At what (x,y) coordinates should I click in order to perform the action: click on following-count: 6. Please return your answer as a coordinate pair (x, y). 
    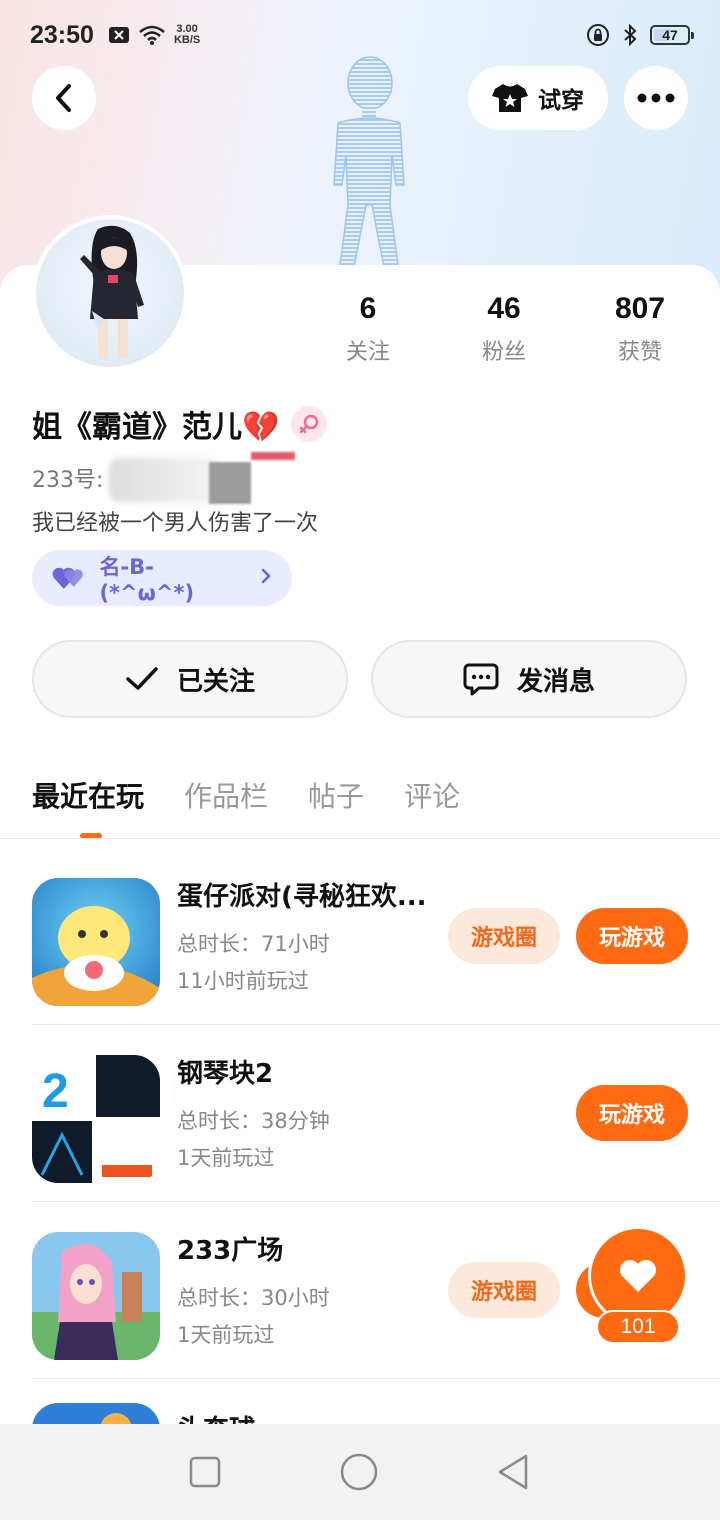
    Looking at the image, I should click on (368, 308).